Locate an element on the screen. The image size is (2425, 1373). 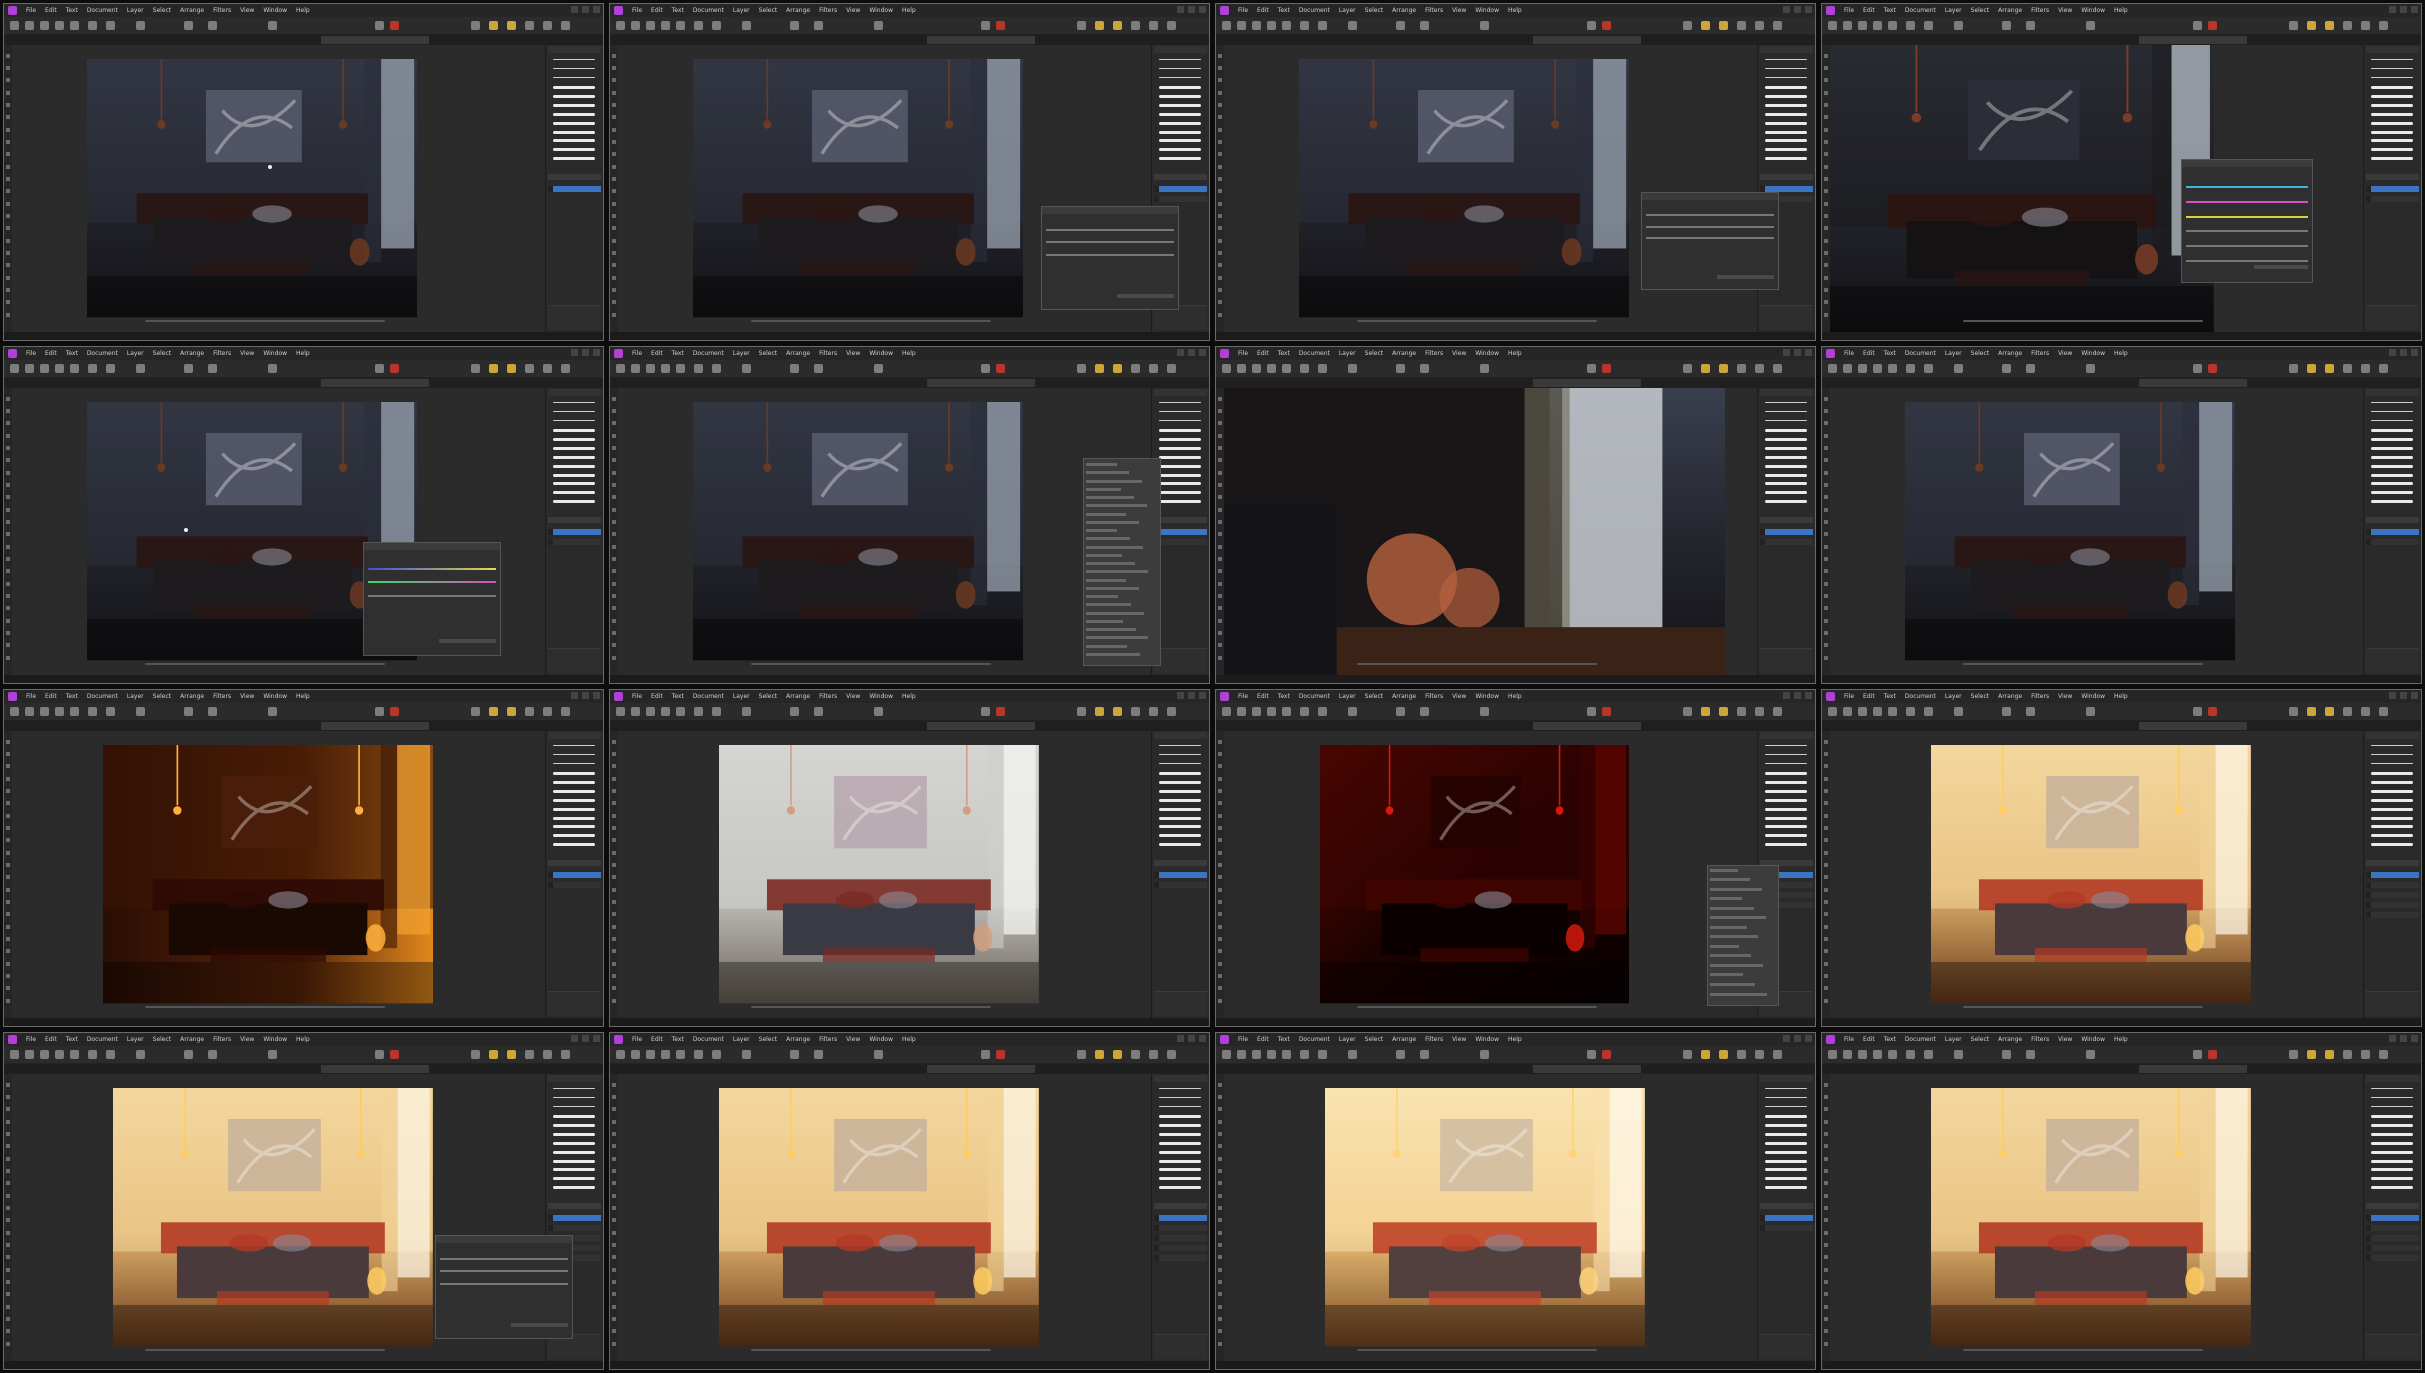
menu-text: Text is located at coordinates (1890, 696).